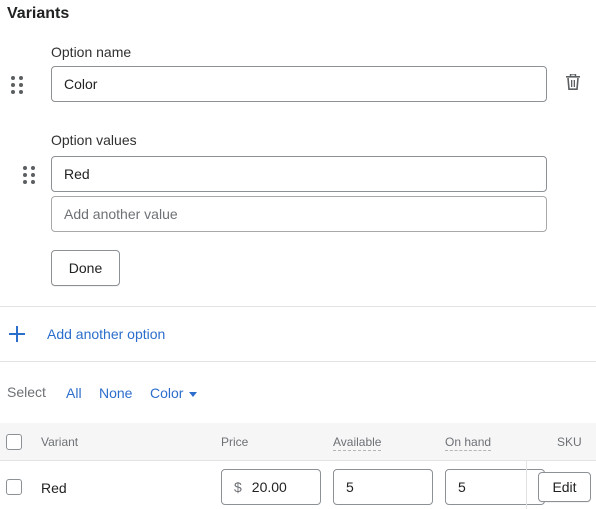 The image size is (596, 509). What do you see at coordinates (383, 487) in the screenshot?
I see `available-input: 5` at bounding box center [383, 487].